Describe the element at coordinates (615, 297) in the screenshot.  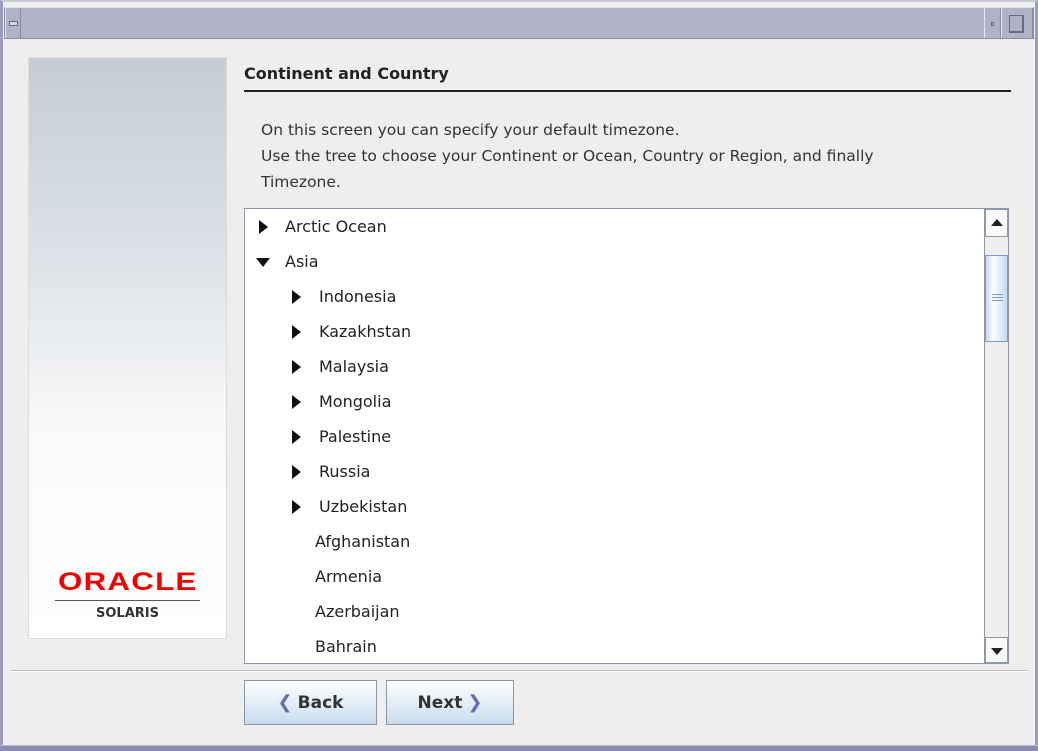
I see `tree-node: Indonesia` at that location.